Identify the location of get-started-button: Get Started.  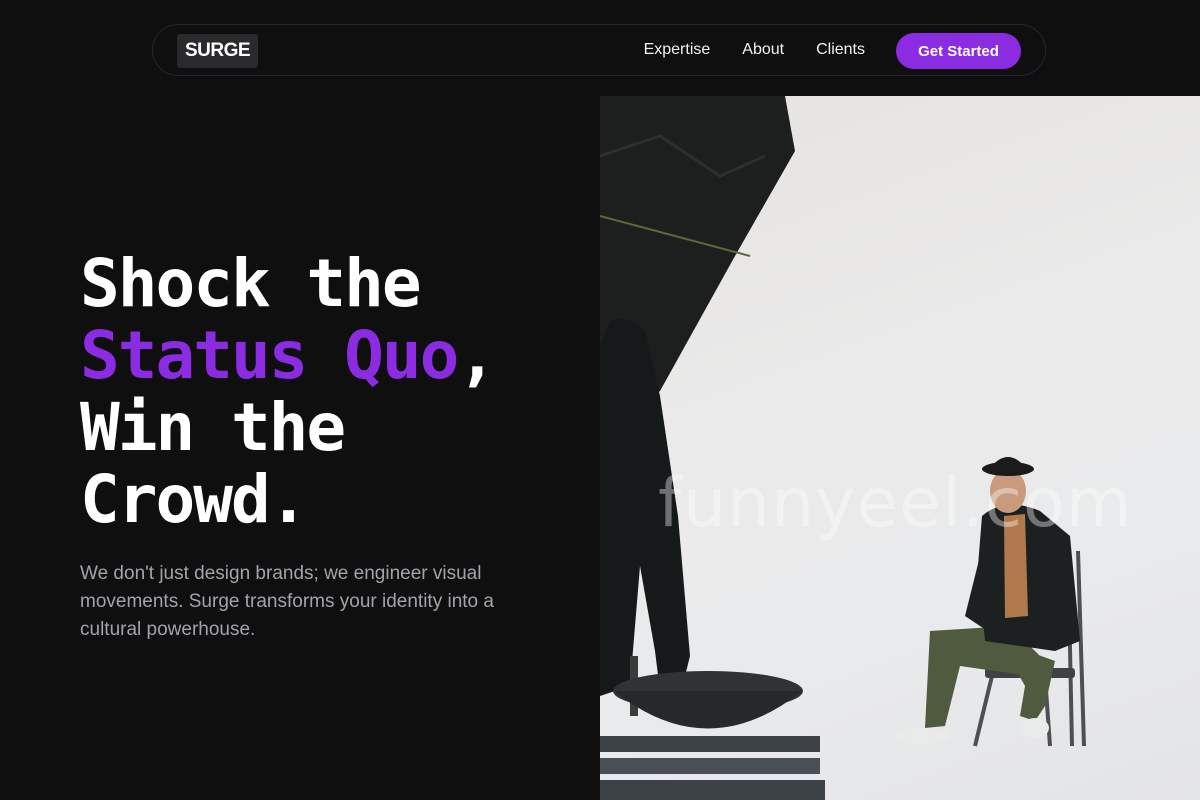
(958, 51).